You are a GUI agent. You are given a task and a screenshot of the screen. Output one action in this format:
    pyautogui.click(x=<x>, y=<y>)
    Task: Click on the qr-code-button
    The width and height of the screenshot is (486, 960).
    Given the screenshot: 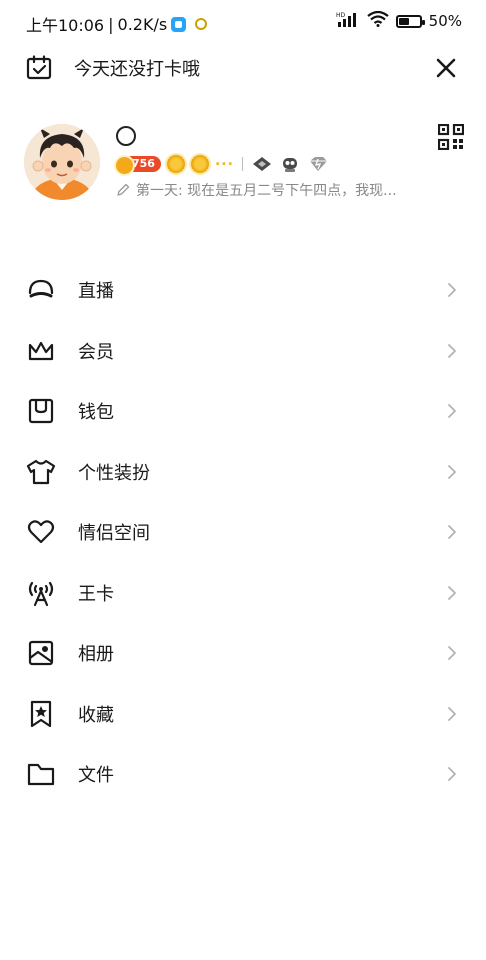 What is the action you would take?
    pyautogui.click(x=451, y=137)
    